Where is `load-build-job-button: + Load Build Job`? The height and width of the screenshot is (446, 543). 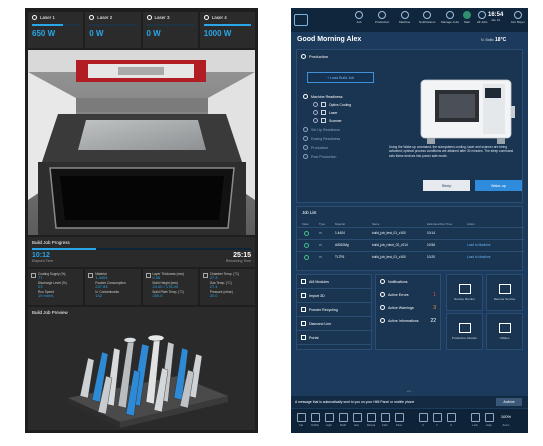
load-build-job-button: + Load Build Job is located at coordinates (340, 77).